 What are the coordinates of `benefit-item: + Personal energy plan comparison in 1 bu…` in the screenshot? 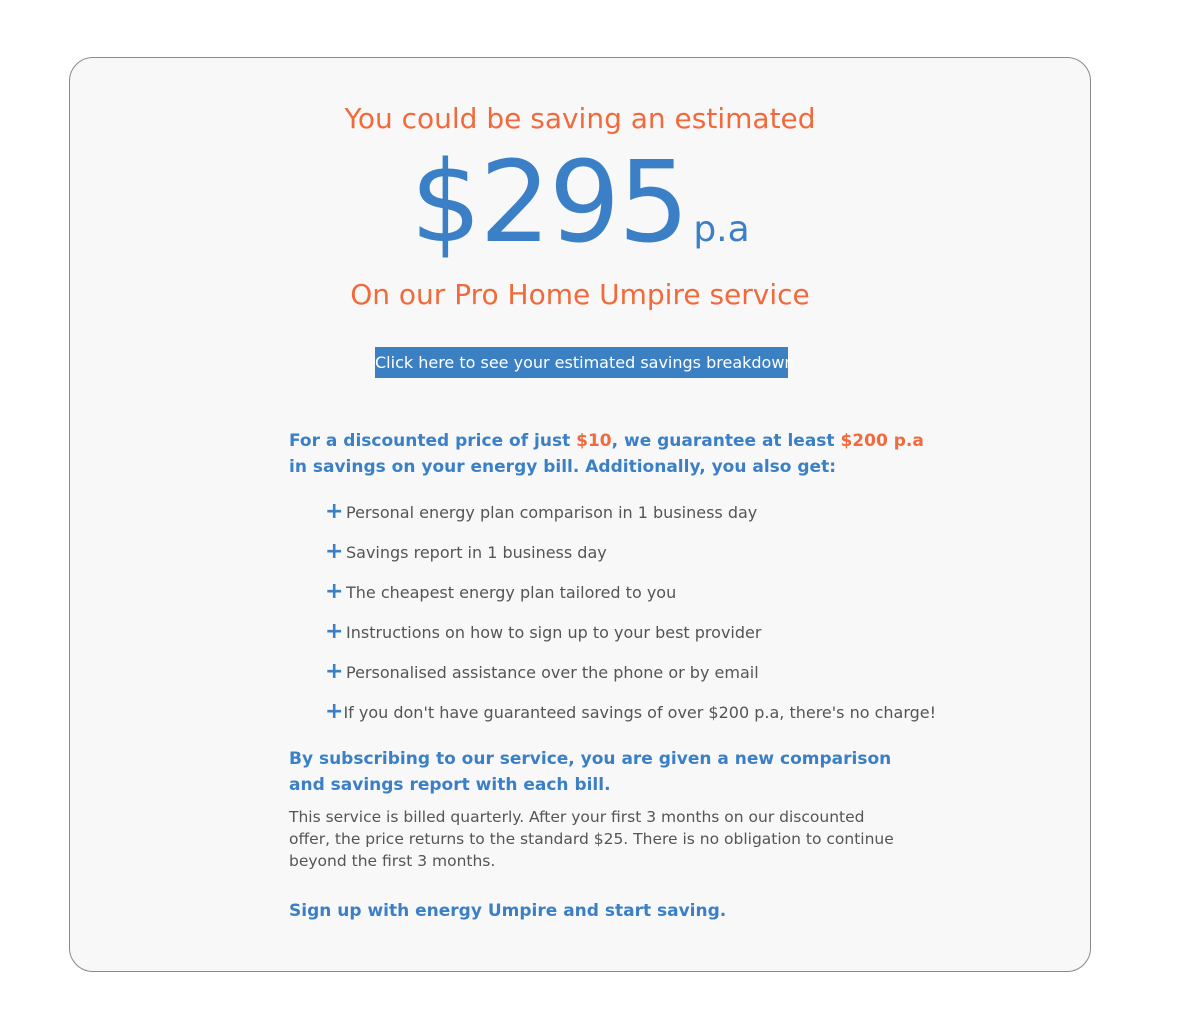 It's located at (627, 512).